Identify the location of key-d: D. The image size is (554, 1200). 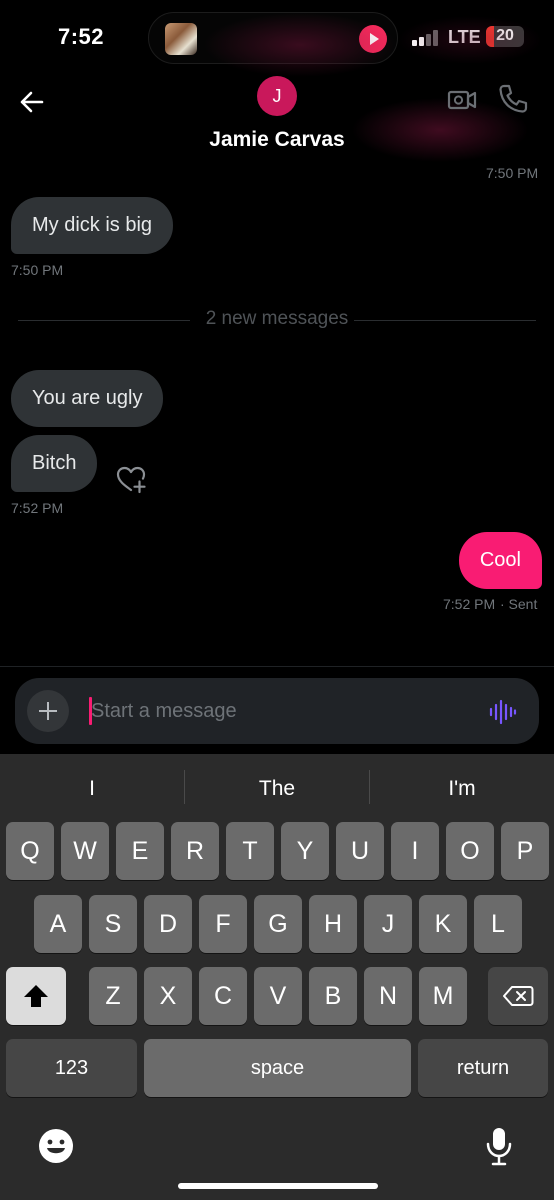
(168, 924).